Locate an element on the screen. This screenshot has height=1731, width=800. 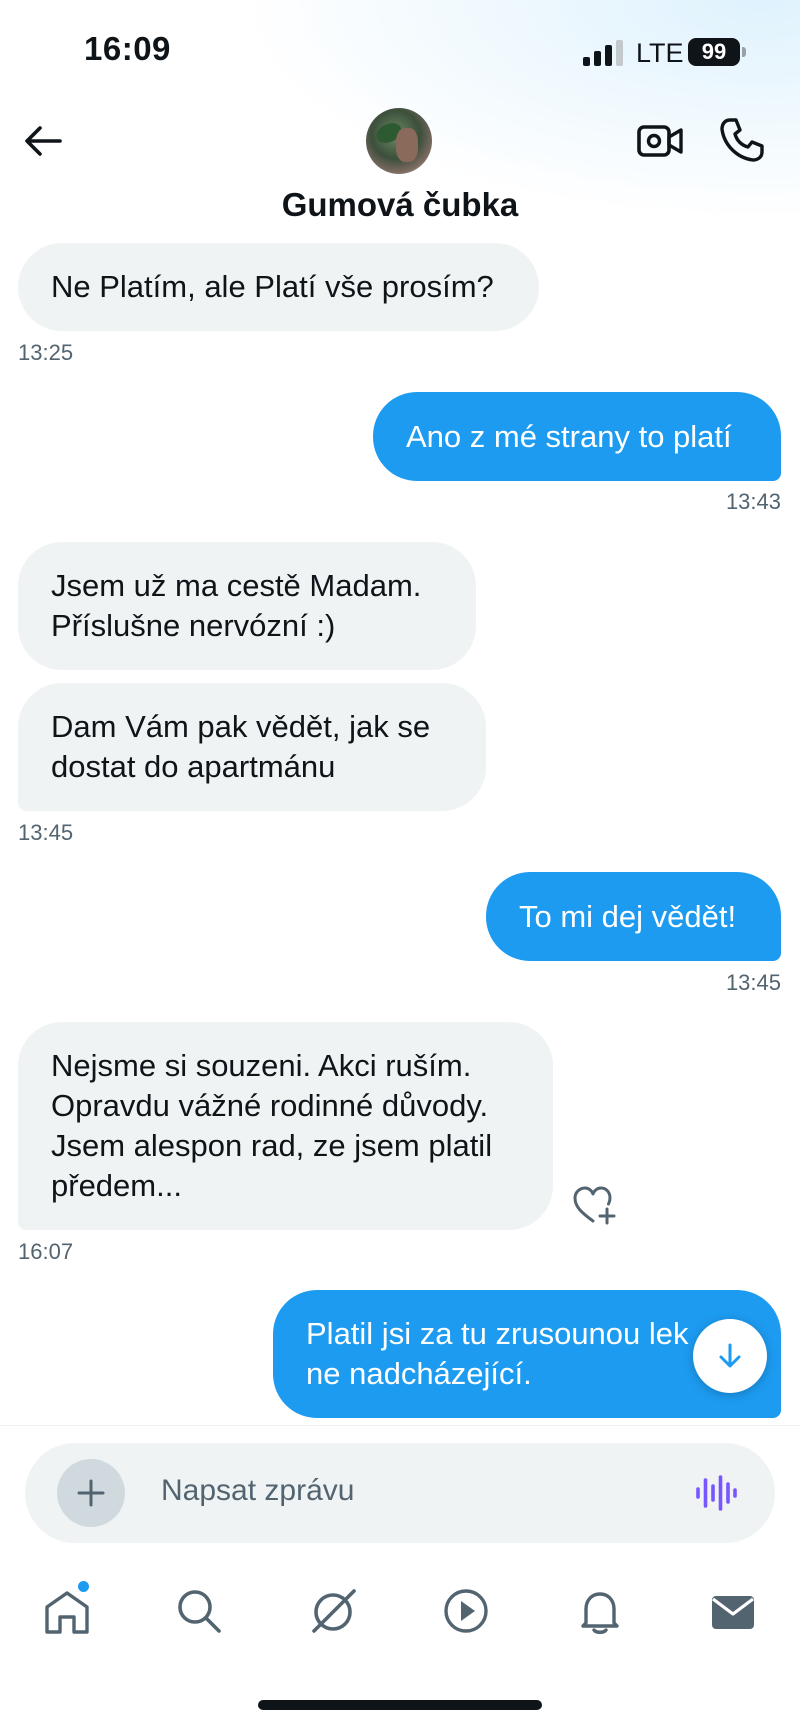
notification-dot is located at coordinates (83, 1586).